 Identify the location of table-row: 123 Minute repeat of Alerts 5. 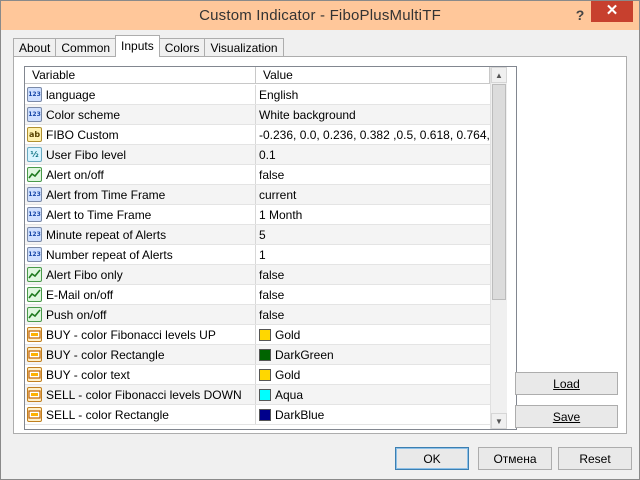
(257, 235).